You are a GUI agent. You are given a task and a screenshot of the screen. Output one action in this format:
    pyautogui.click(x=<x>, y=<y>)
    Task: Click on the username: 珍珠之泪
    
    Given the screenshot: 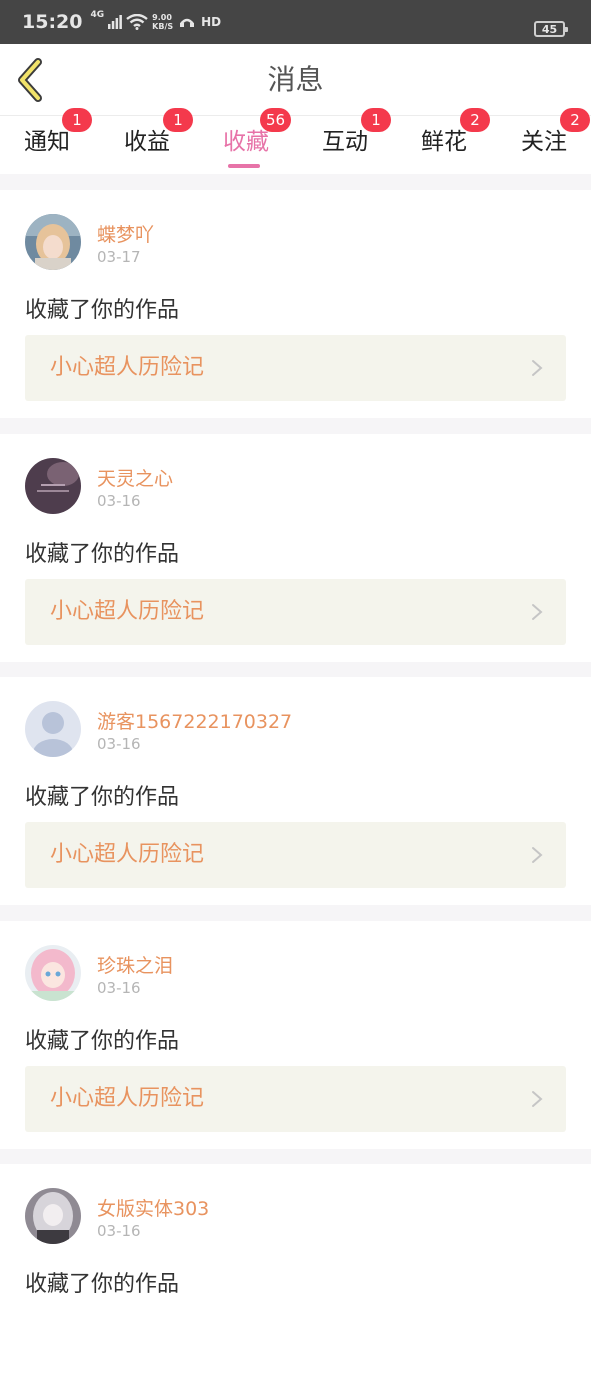 What is the action you would take?
    pyautogui.click(x=135, y=964)
    